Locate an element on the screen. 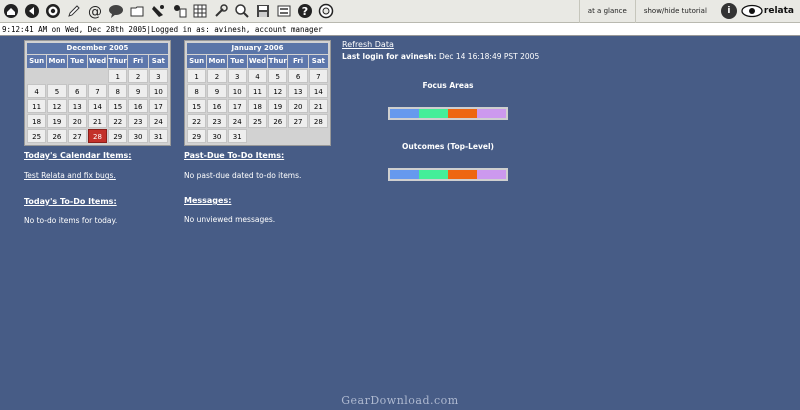 This screenshot has width=800, height=410. preferences-button is located at coordinates (284, 11).